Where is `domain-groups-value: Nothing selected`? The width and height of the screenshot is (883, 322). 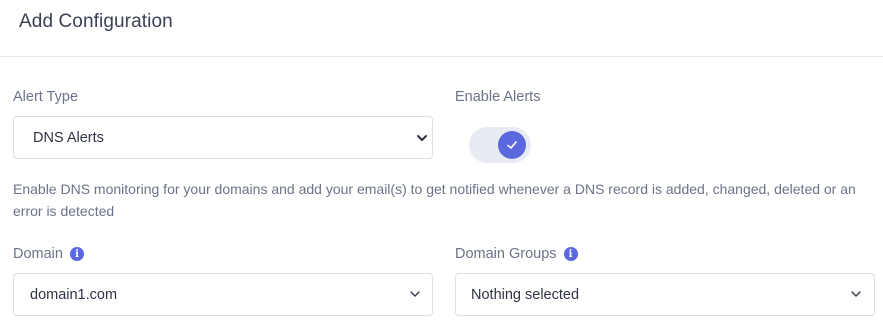 domain-groups-value: Nothing selected is located at coordinates (525, 294).